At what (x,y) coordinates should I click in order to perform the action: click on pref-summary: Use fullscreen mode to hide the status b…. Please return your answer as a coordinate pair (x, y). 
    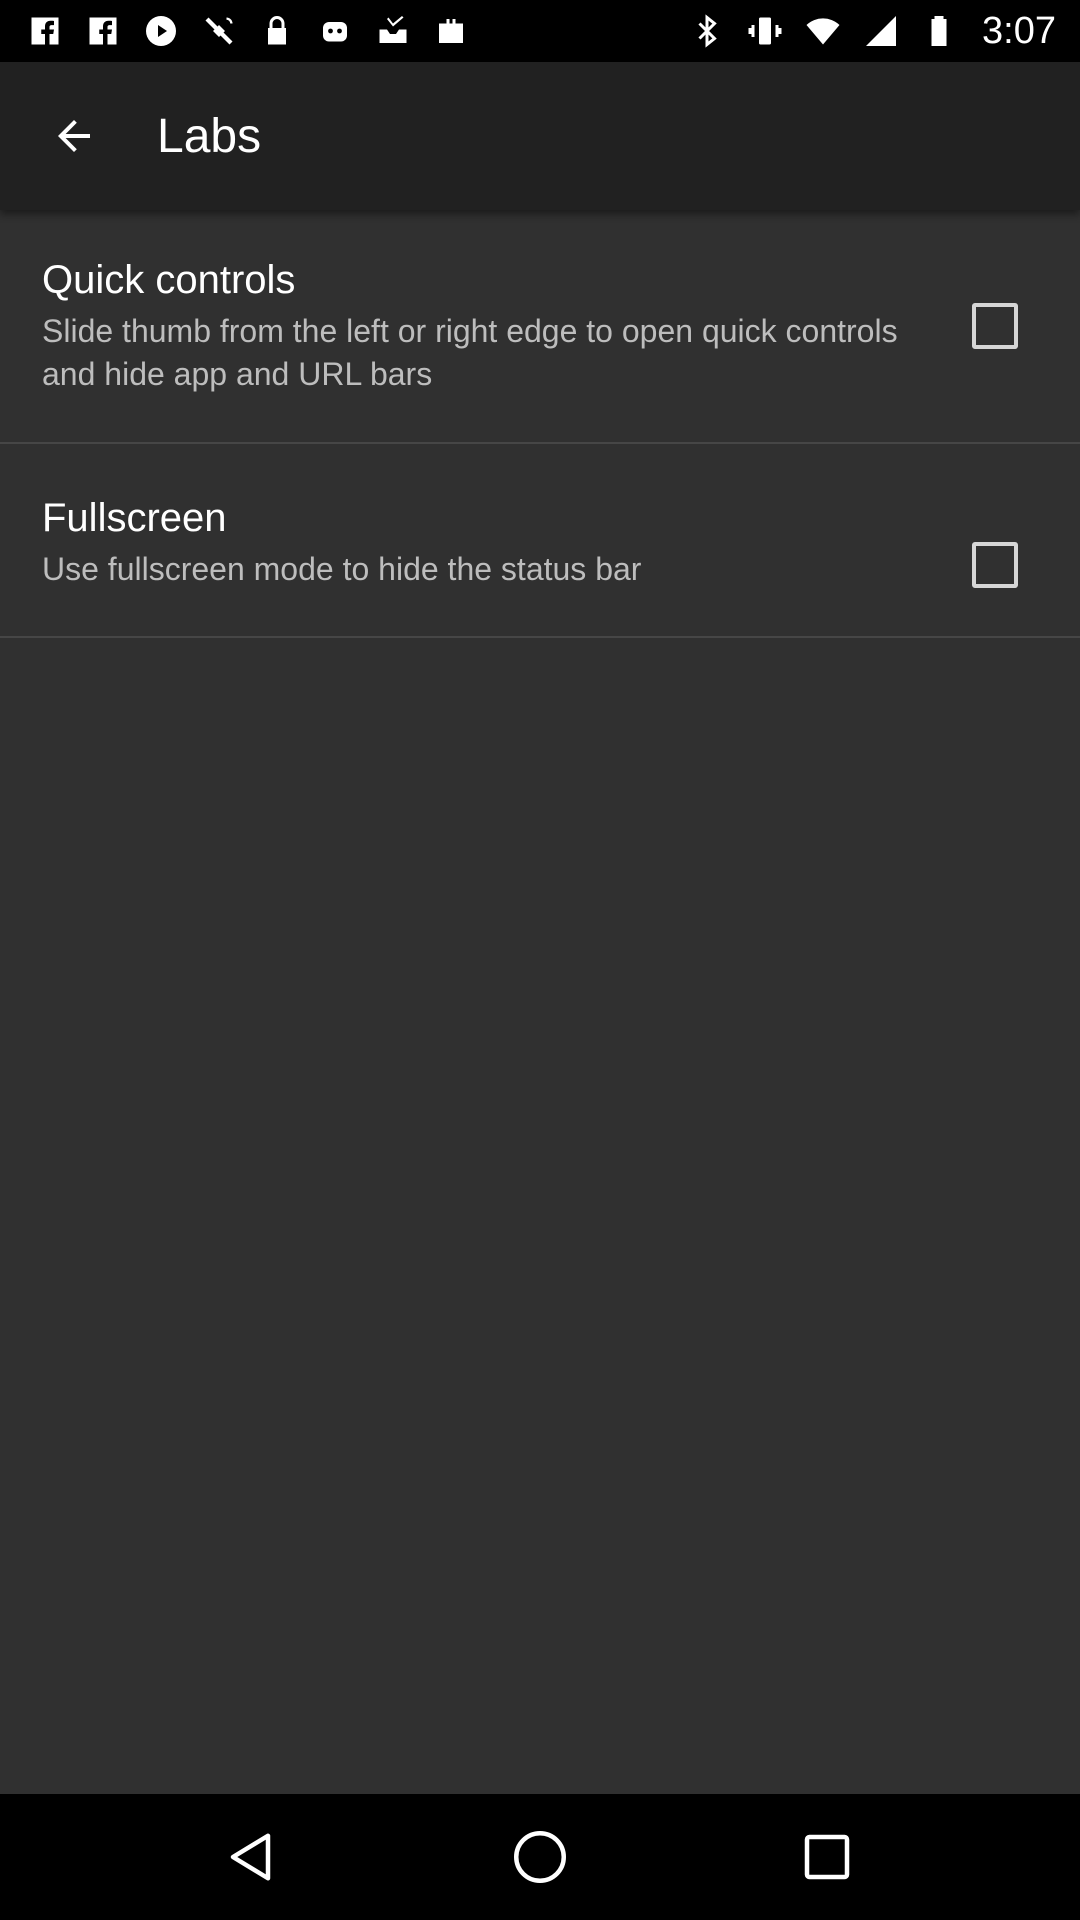
    Looking at the image, I should click on (342, 569).